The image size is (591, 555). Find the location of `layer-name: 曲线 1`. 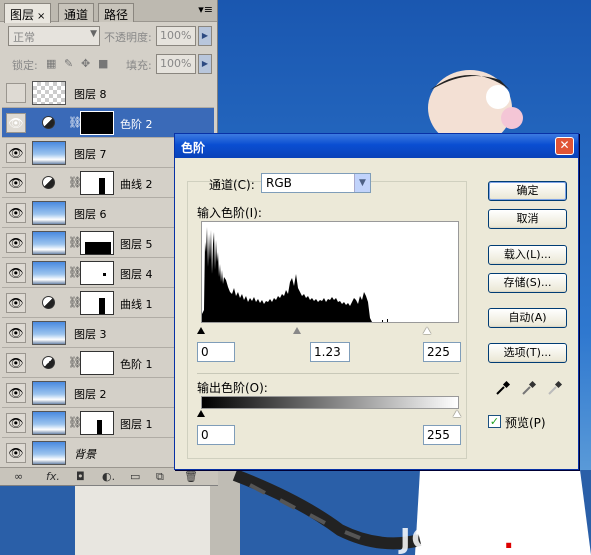

layer-name: 曲线 1 is located at coordinates (136, 304).